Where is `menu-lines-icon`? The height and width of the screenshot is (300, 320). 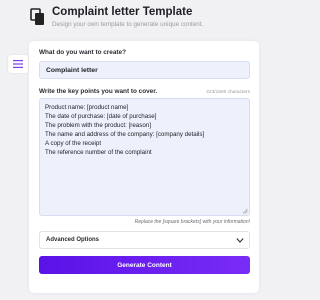 menu-lines-icon is located at coordinates (18, 64).